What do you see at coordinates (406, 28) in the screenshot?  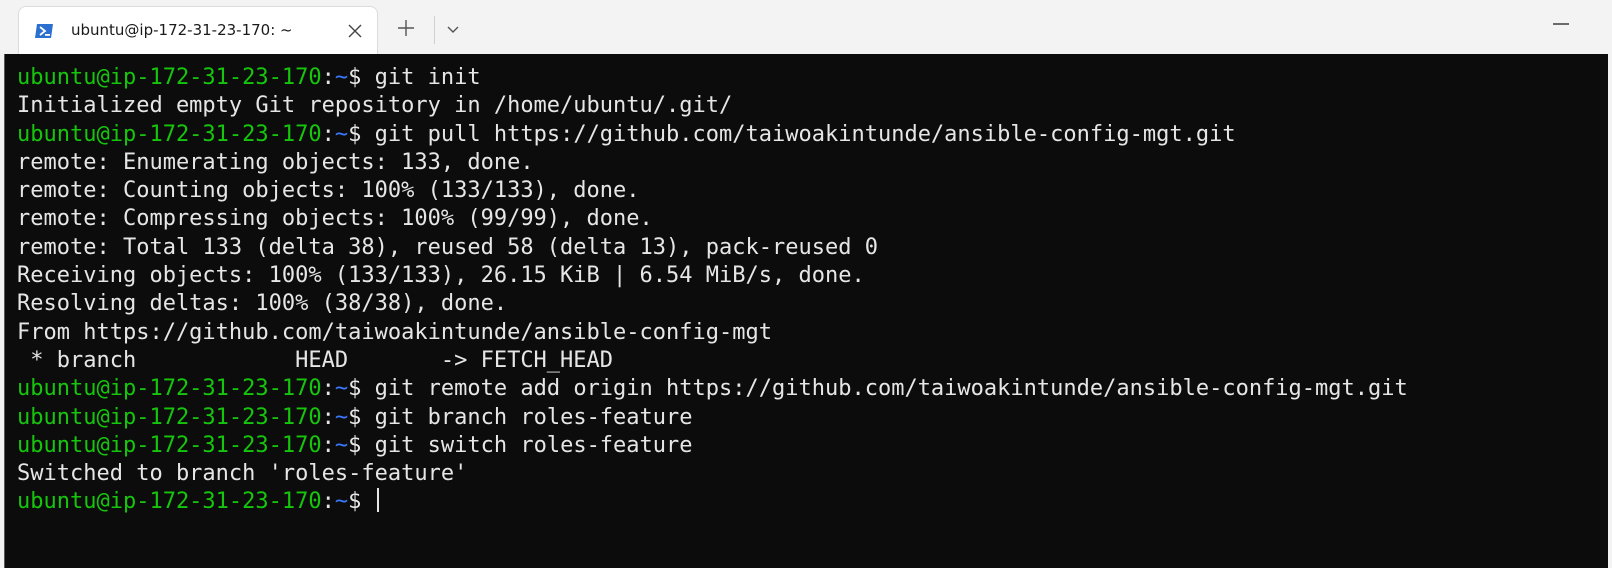 I see `plus-icon` at bounding box center [406, 28].